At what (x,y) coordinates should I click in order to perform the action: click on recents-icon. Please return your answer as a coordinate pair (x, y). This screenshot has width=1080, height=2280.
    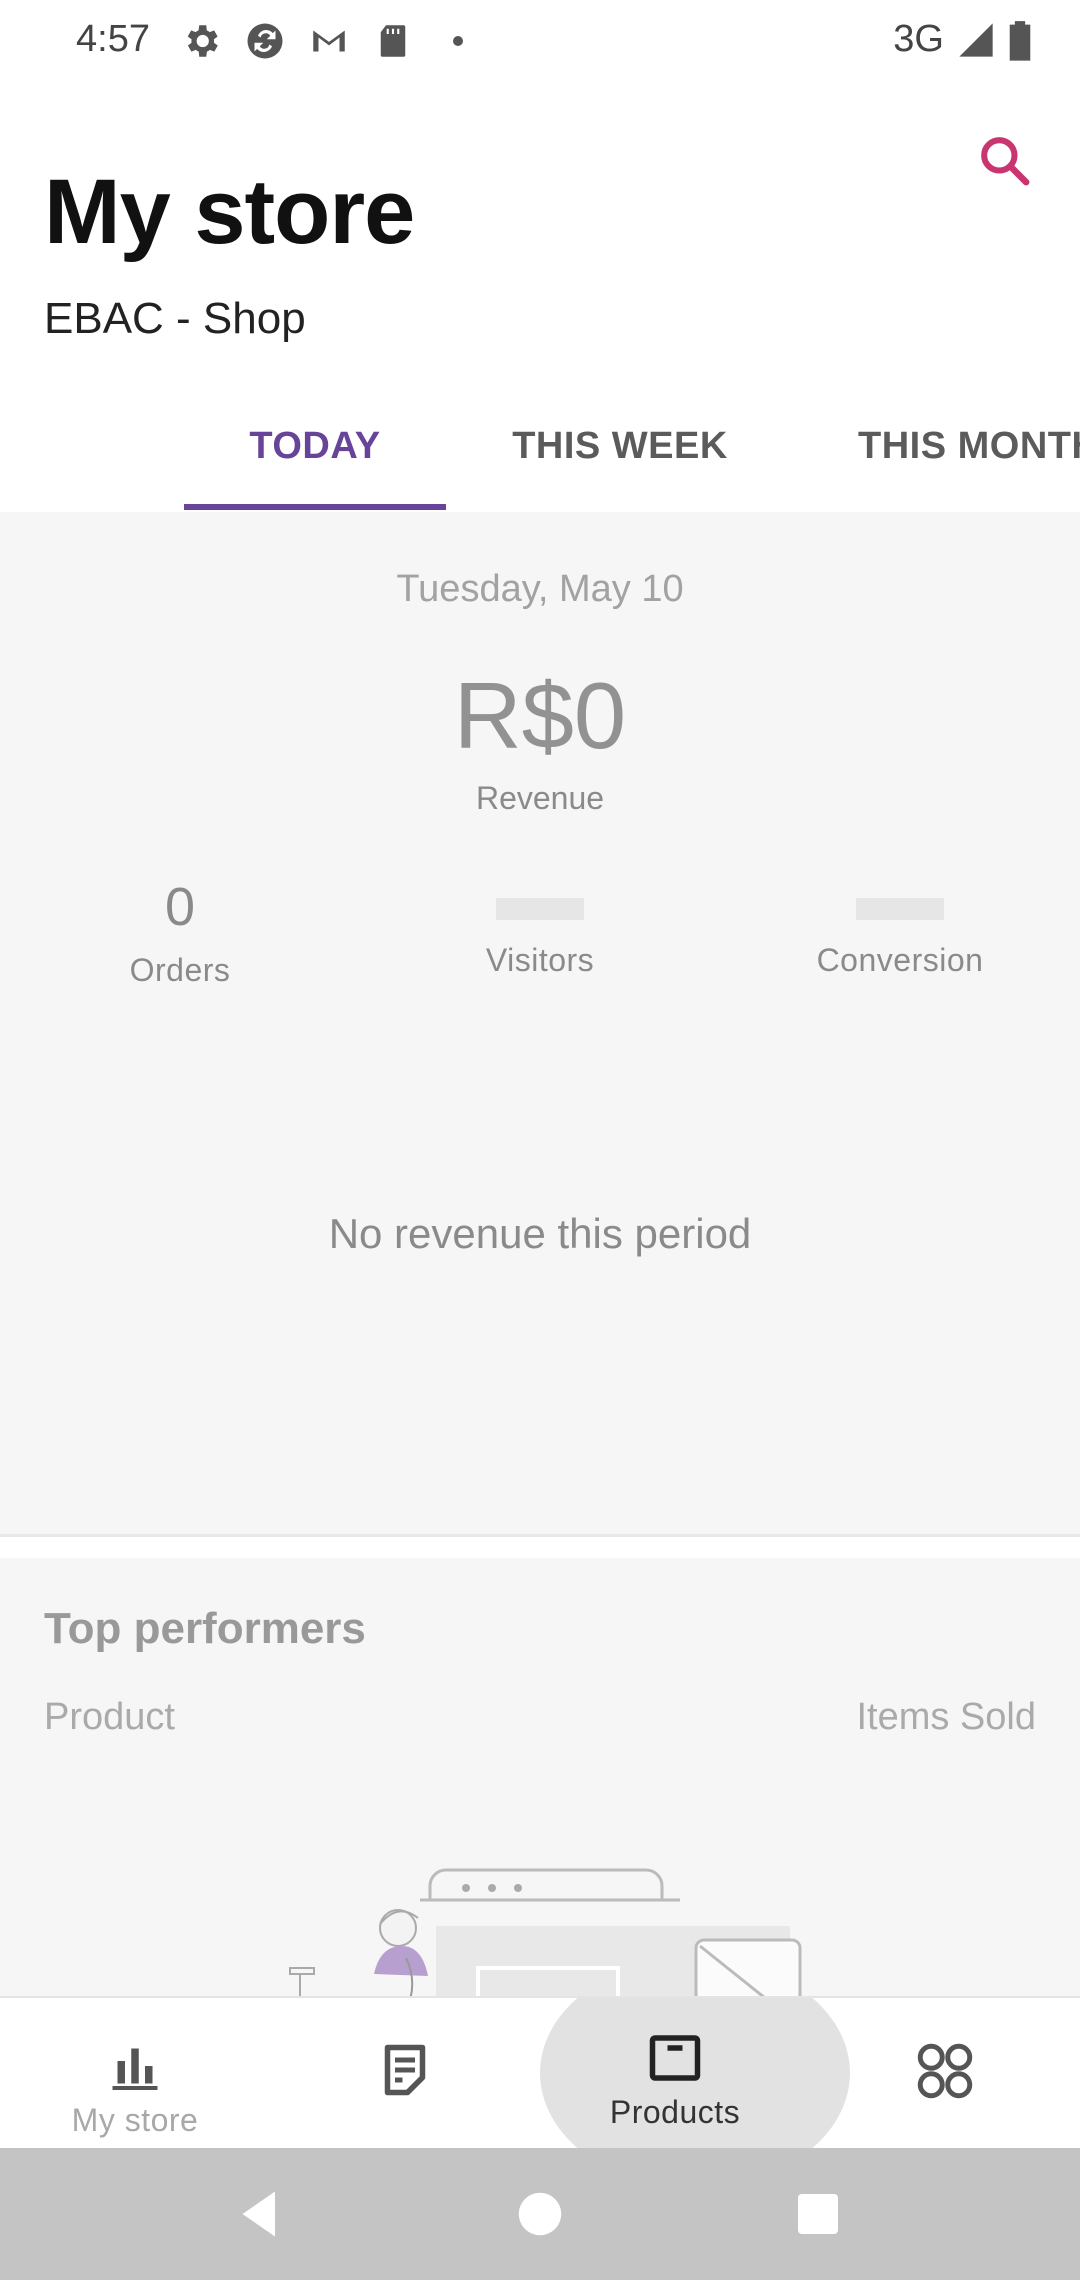
    Looking at the image, I should click on (818, 2214).